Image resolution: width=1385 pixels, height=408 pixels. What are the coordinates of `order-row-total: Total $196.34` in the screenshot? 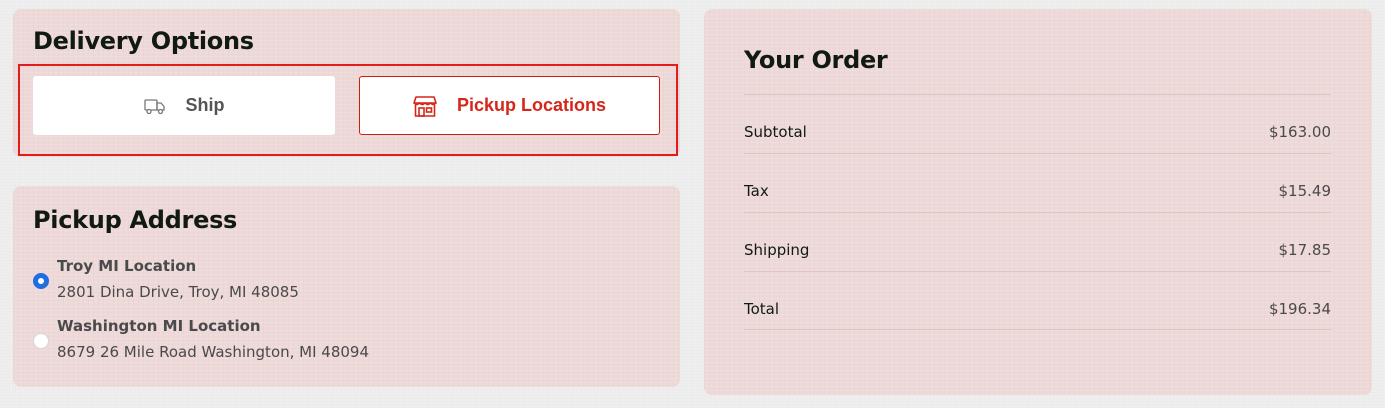 It's located at (1037, 300).